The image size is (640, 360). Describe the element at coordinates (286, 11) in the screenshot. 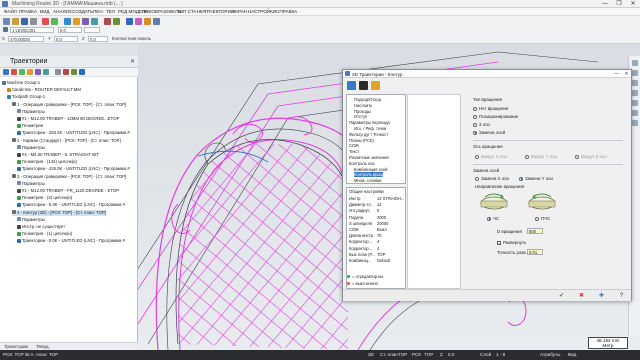

I see `menu-help: СПРАВКА` at that location.